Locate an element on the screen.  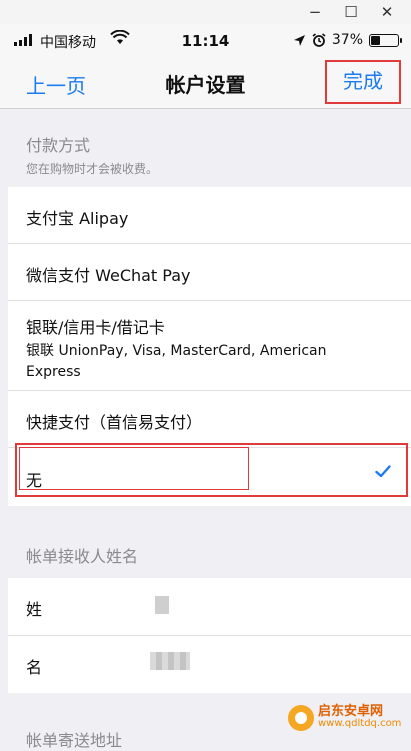
last-name-value-redacted is located at coordinates (162, 605).